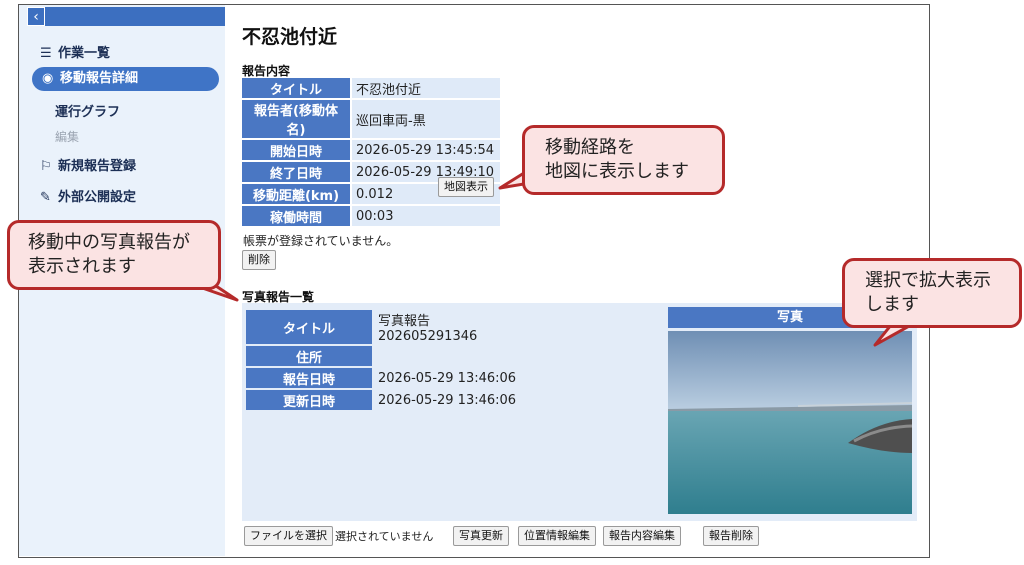 The width and height of the screenshot is (1024, 565). What do you see at coordinates (82, 266) in the screenshot?
I see `callout-text: 表示されます` at bounding box center [82, 266].